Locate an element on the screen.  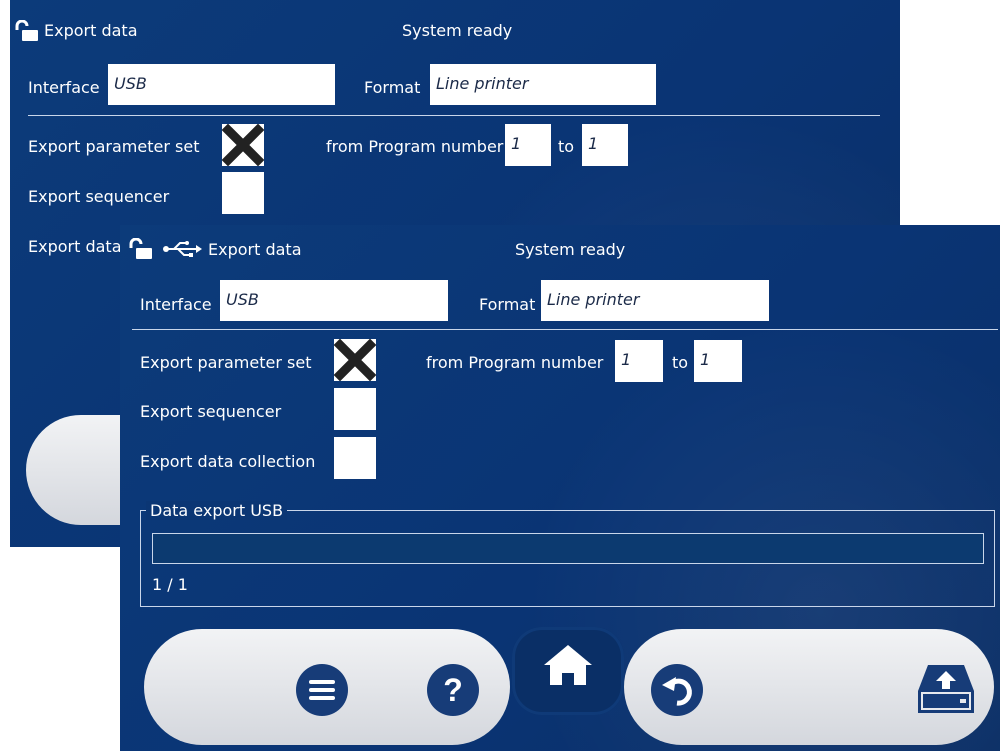
export-data-collection-label: Export data collection is located at coordinates (228, 461).